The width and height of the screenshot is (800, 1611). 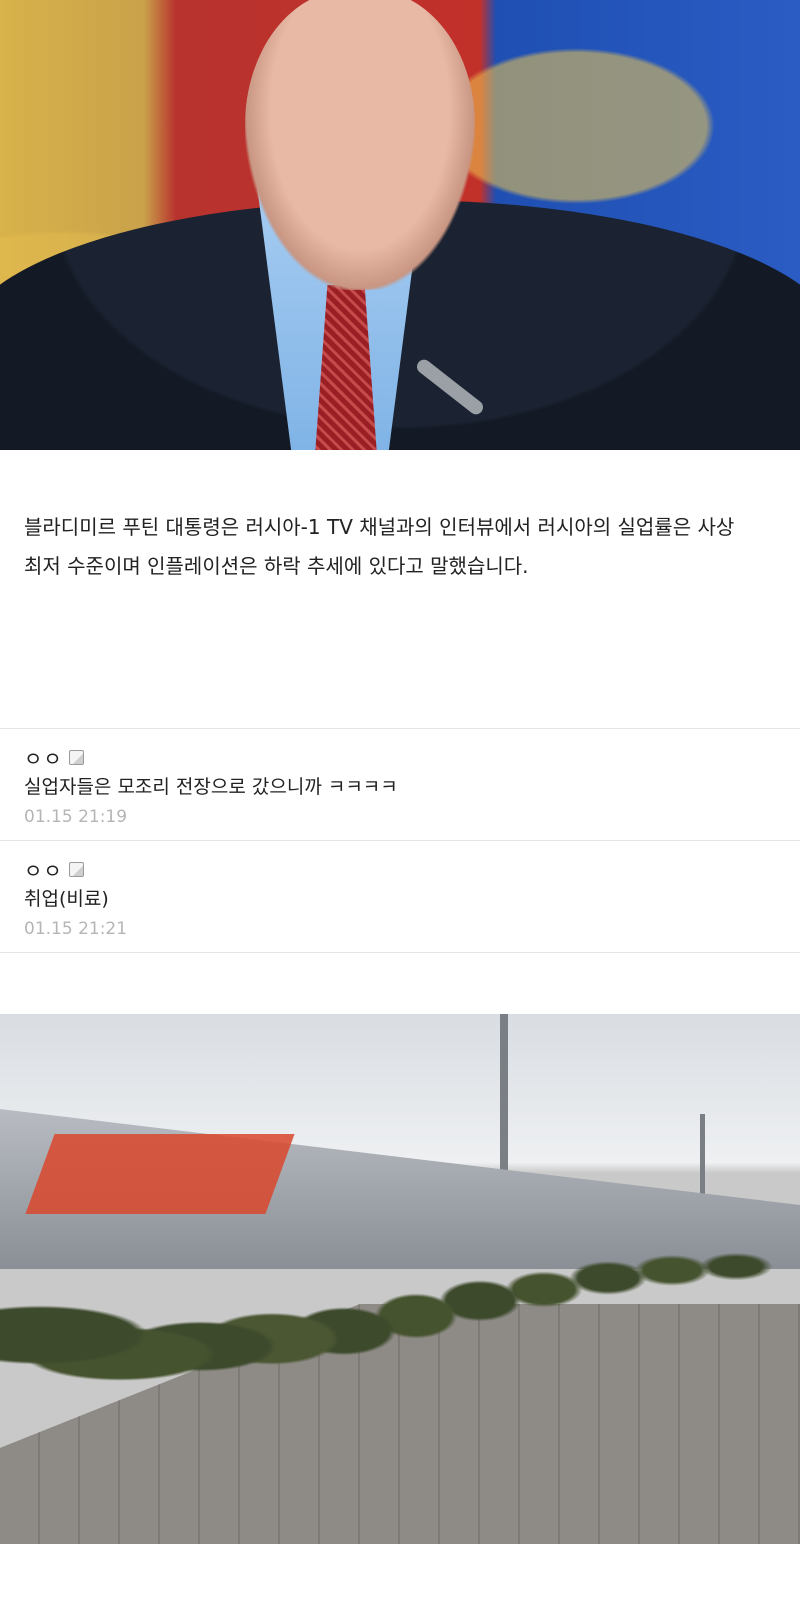 What do you see at coordinates (360, 145) in the screenshot?
I see `head-shape` at bounding box center [360, 145].